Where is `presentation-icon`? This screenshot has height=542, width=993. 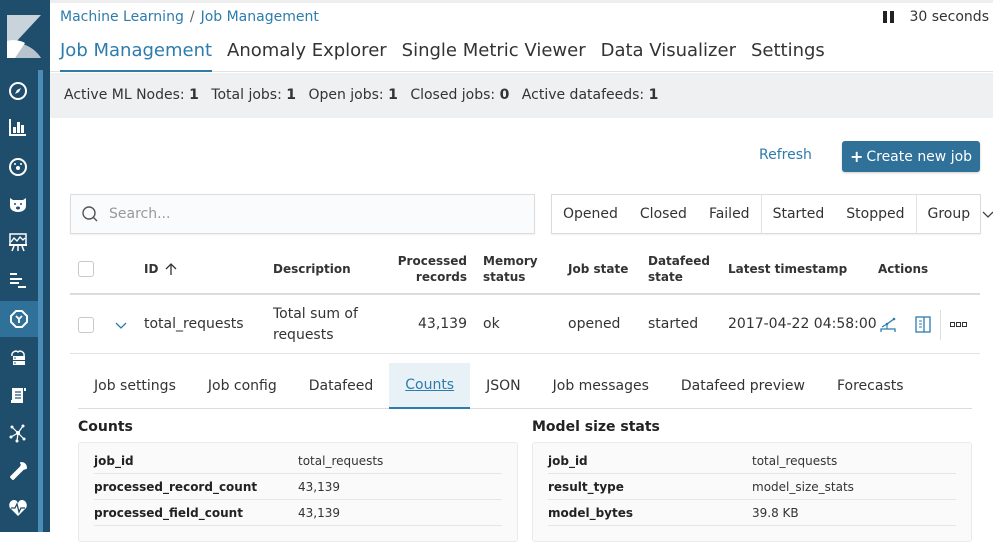
presentation-icon is located at coordinates (18, 242).